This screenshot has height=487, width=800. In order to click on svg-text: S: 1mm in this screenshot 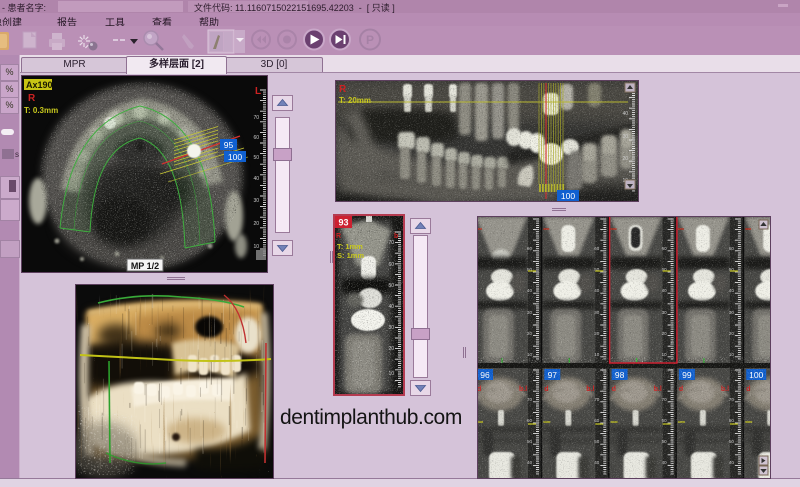, I will do `click(350, 255)`.